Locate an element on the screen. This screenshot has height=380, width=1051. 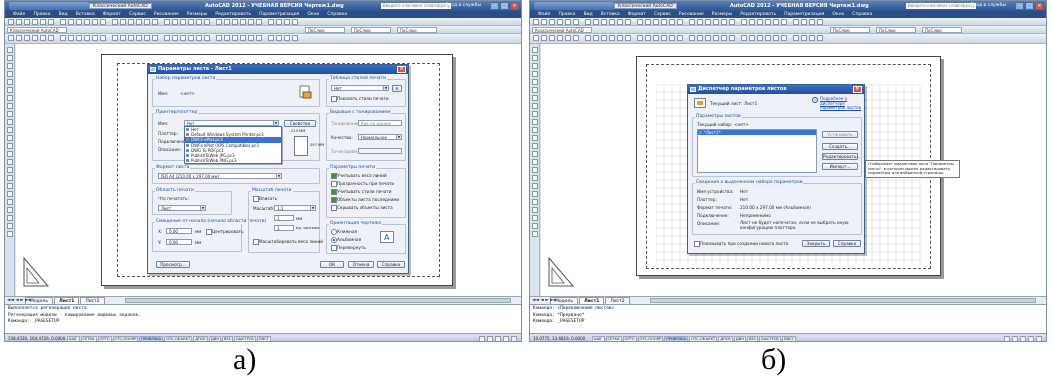
tab-navigation: ◄◄ ◄ ► ►► is located at coordinates (19, 300).